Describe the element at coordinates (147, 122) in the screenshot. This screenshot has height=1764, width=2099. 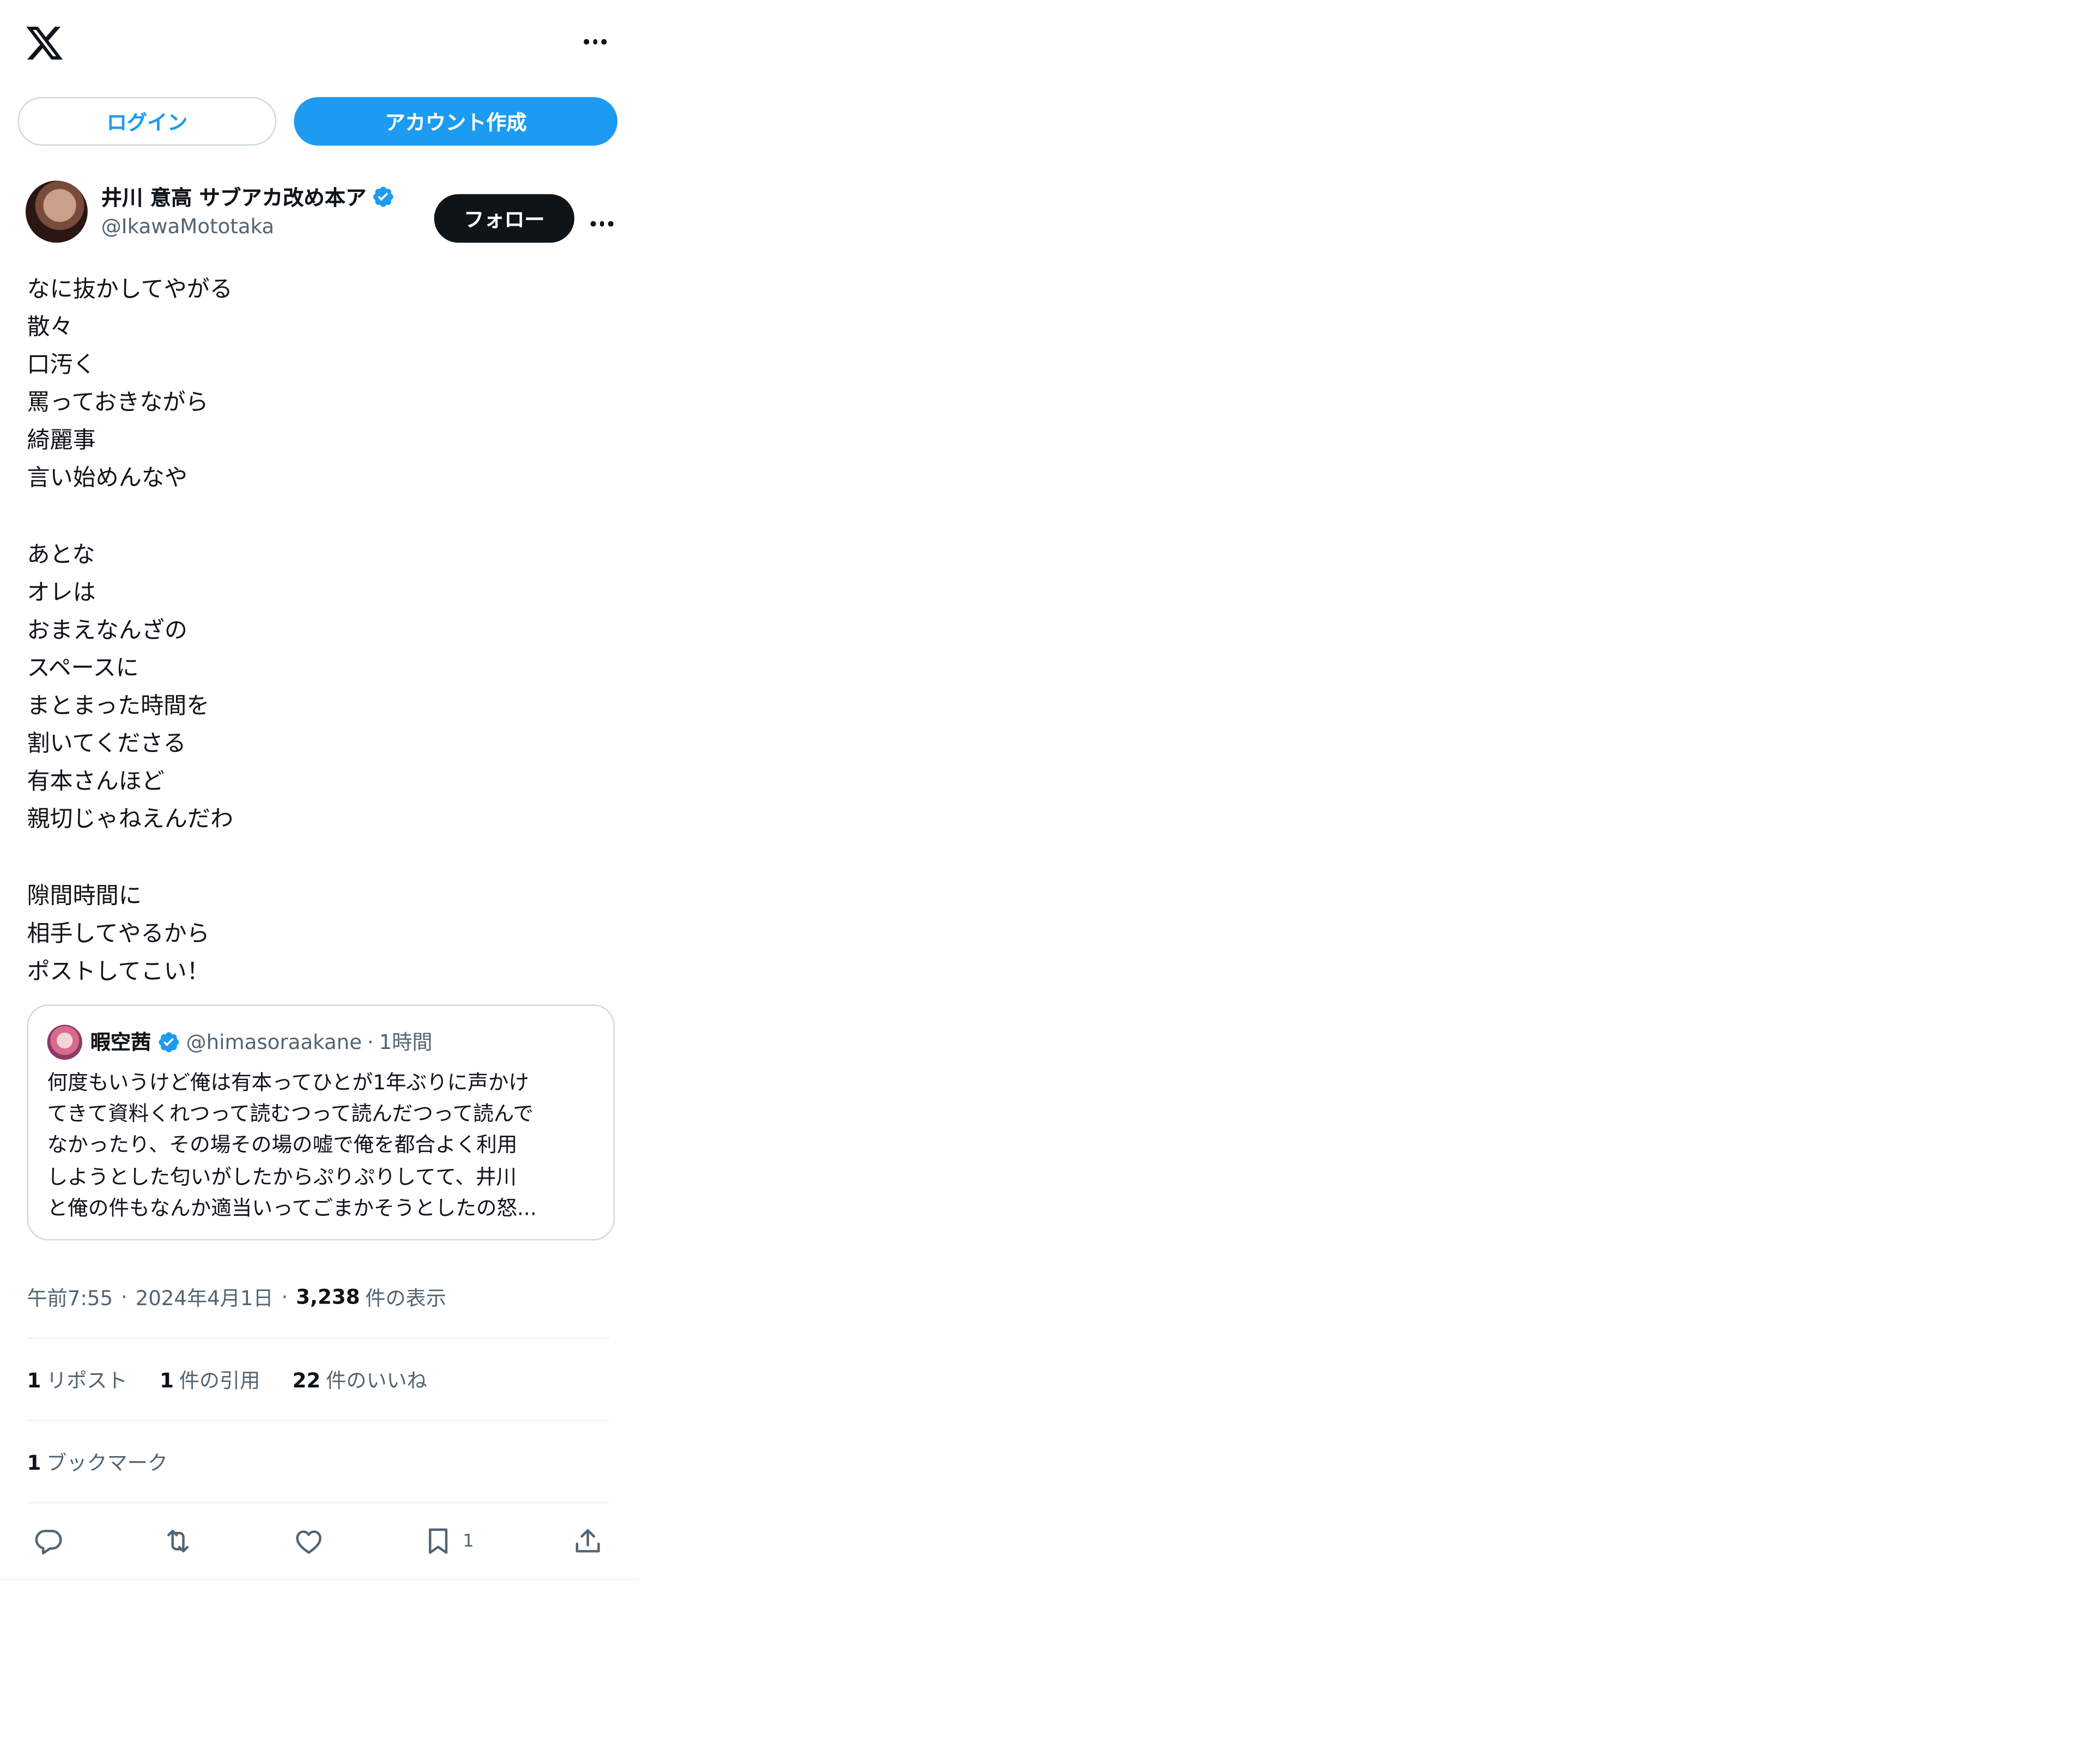
I see `login-button: ログイン` at that location.